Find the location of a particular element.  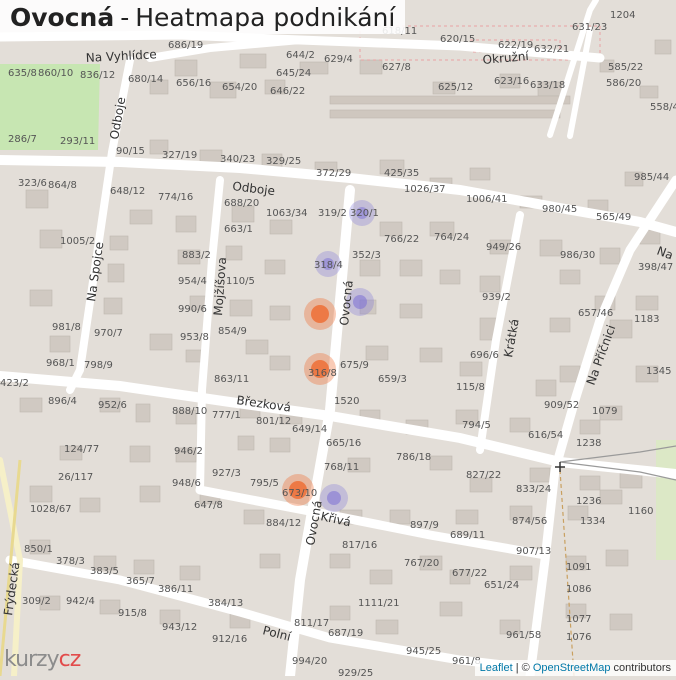

house-number: 766/22 is located at coordinates (401, 239).